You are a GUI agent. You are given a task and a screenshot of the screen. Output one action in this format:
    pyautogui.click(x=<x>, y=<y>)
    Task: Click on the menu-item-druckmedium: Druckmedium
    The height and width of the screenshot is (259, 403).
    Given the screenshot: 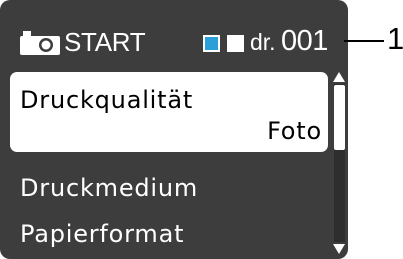 What is the action you would take?
    pyautogui.click(x=169, y=190)
    